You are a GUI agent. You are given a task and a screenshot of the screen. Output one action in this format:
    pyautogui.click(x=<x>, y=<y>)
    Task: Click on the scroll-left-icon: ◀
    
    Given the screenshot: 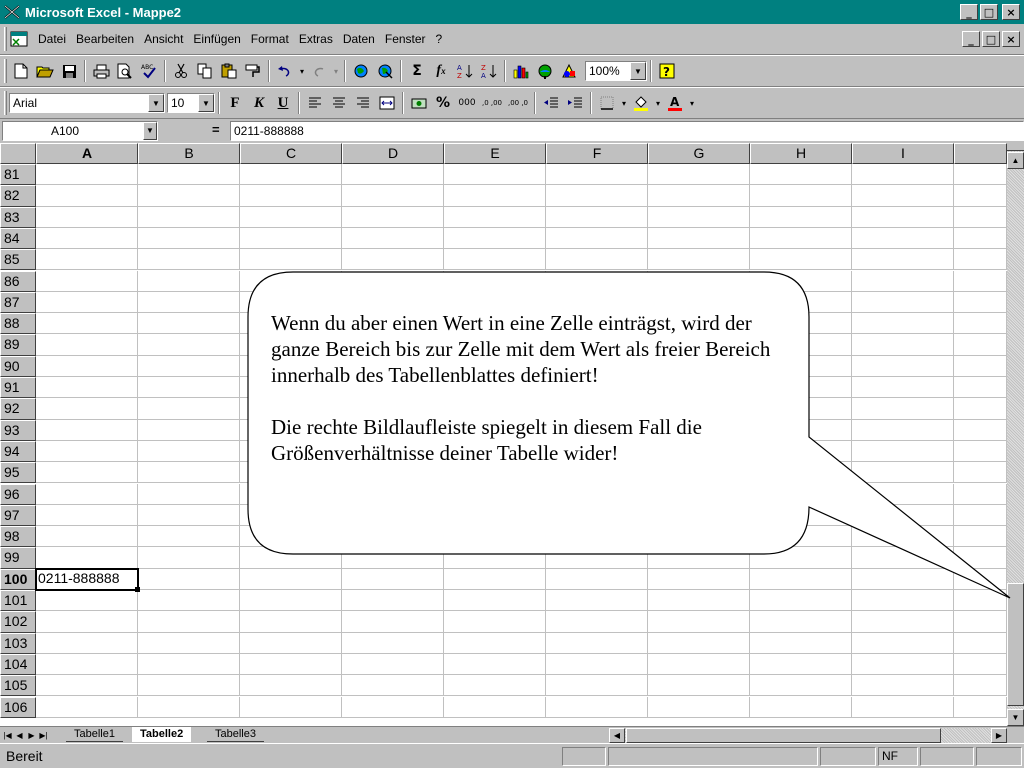 What is the action you would take?
    pyautogui.click(x=617, y=735)
    